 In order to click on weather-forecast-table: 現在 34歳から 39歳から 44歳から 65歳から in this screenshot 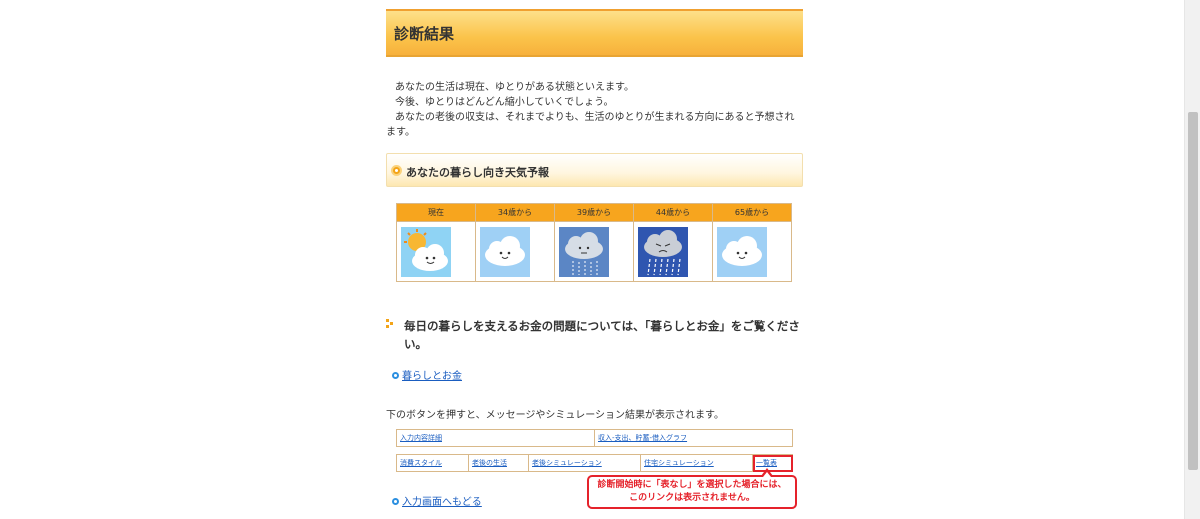, I will do `click(594, 242)`.